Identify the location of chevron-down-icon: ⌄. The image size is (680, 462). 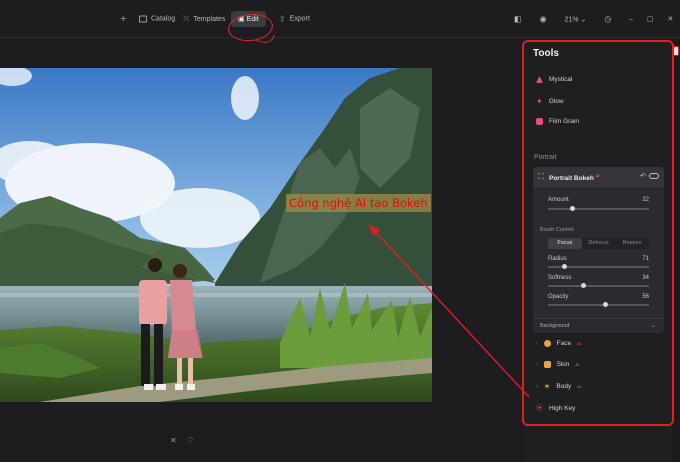
(583, 19).